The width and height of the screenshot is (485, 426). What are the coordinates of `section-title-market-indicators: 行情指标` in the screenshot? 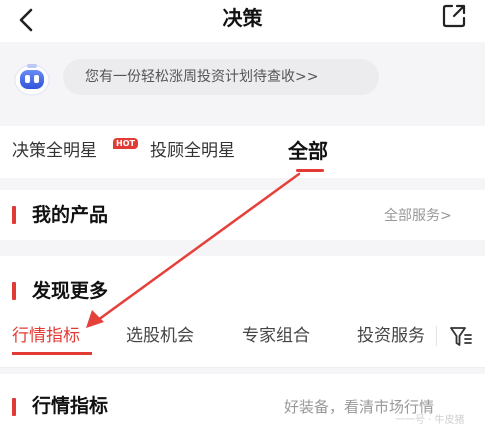 It's located at (70, 406).